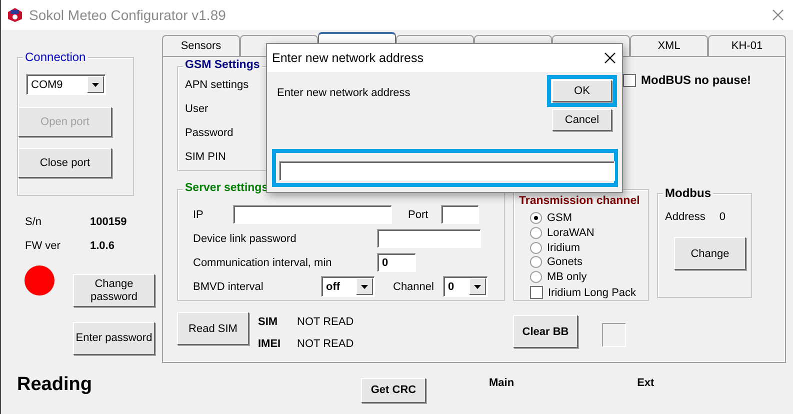  Describe the element at coordinates (222, 65) in the screenshot. I see `group-title: GSM Settings` at that location.